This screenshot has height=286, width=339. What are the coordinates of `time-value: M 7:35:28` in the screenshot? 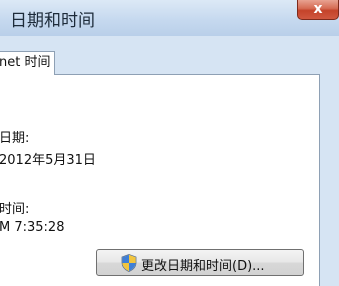 It's located at (32, 227).